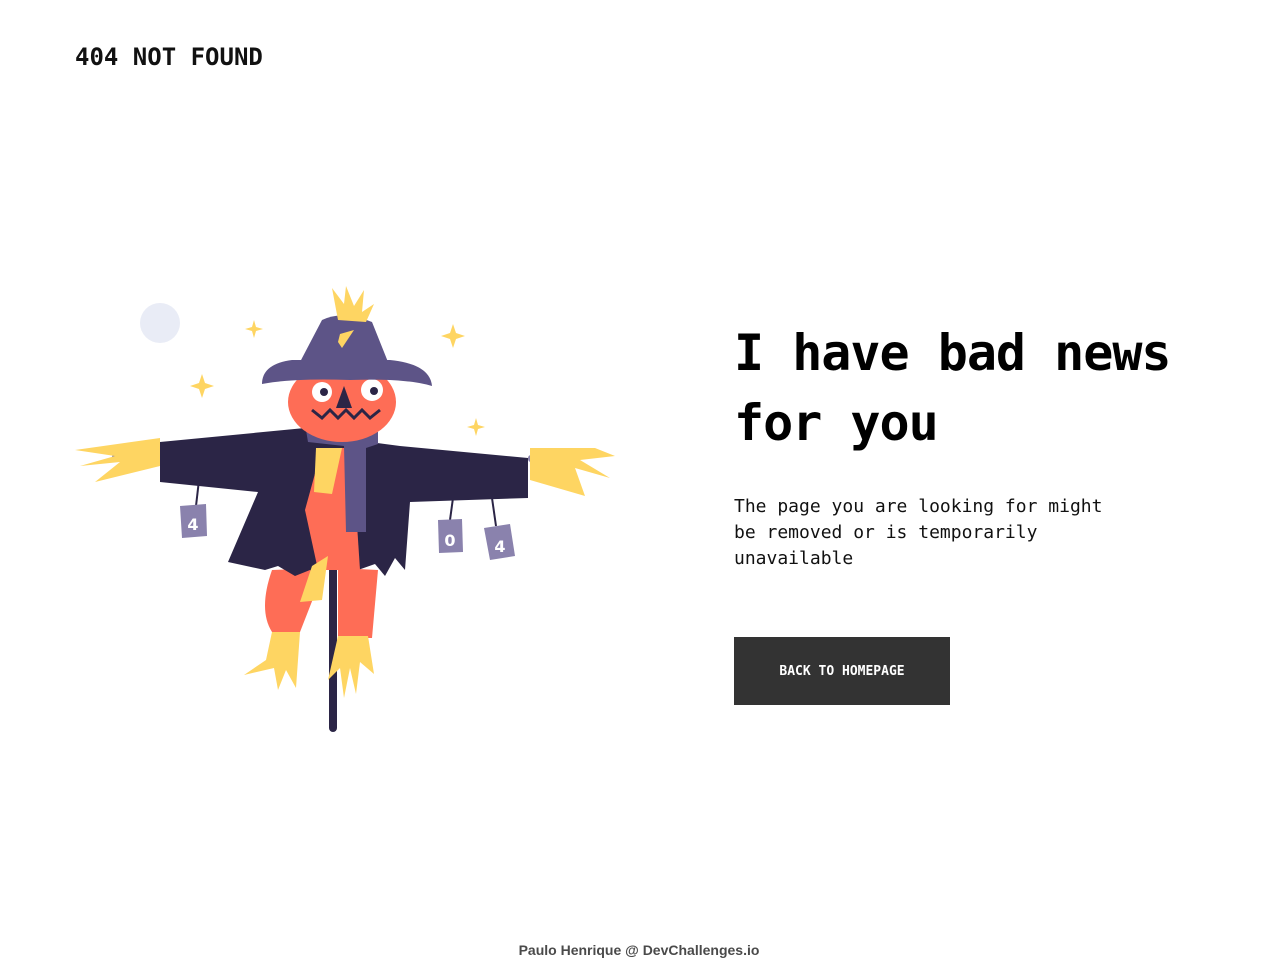  I want to click on back-to-homepage-button: BACK TO HOMEPAGE, so click(842, 671).